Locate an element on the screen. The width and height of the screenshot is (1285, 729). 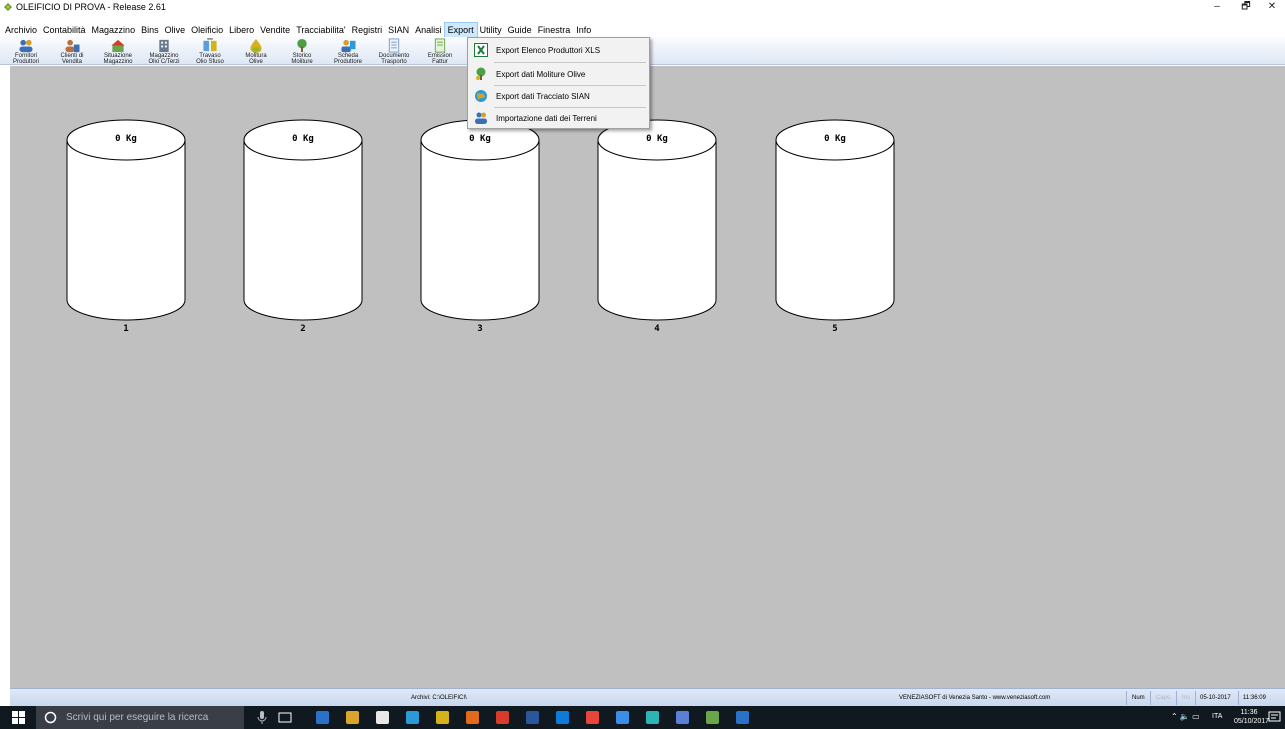
situazione-magazzino-button: Situazione Magazzino is located at coordinates (118, 51).